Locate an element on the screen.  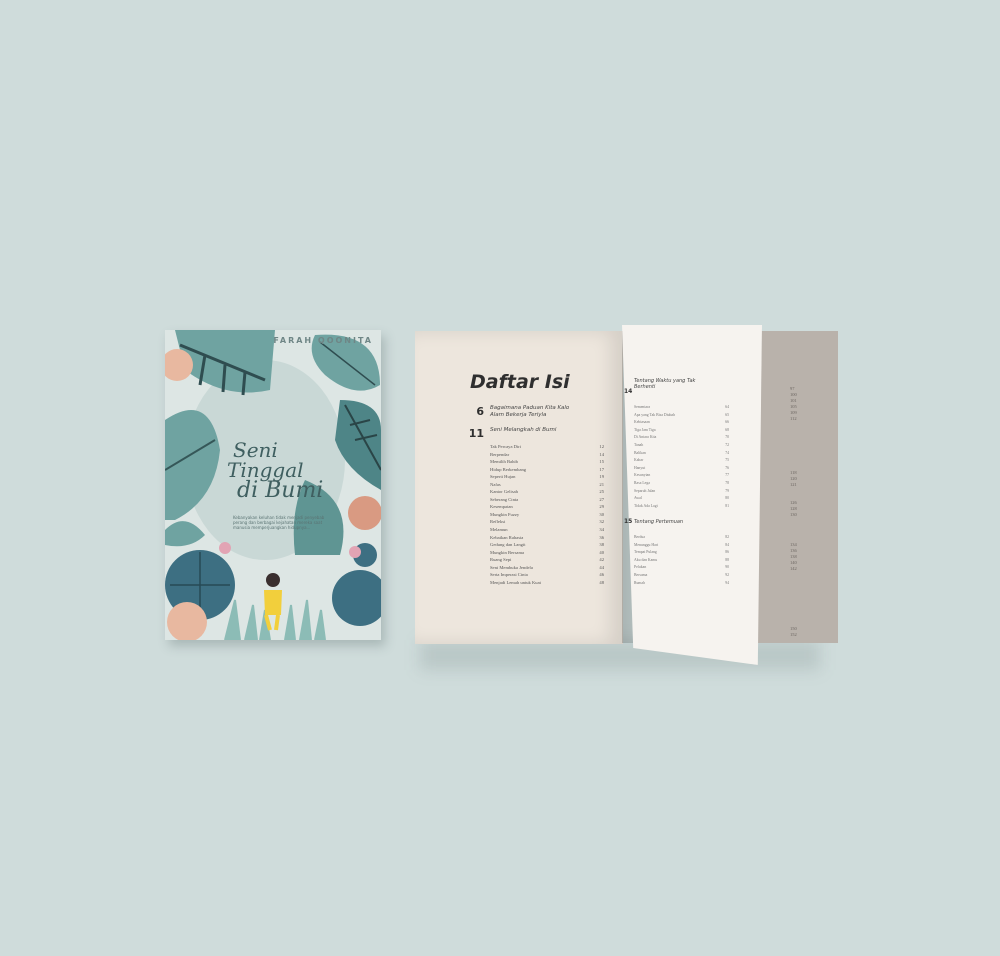
toc-entry-label: Balikan is located at coordinates (640, 452).